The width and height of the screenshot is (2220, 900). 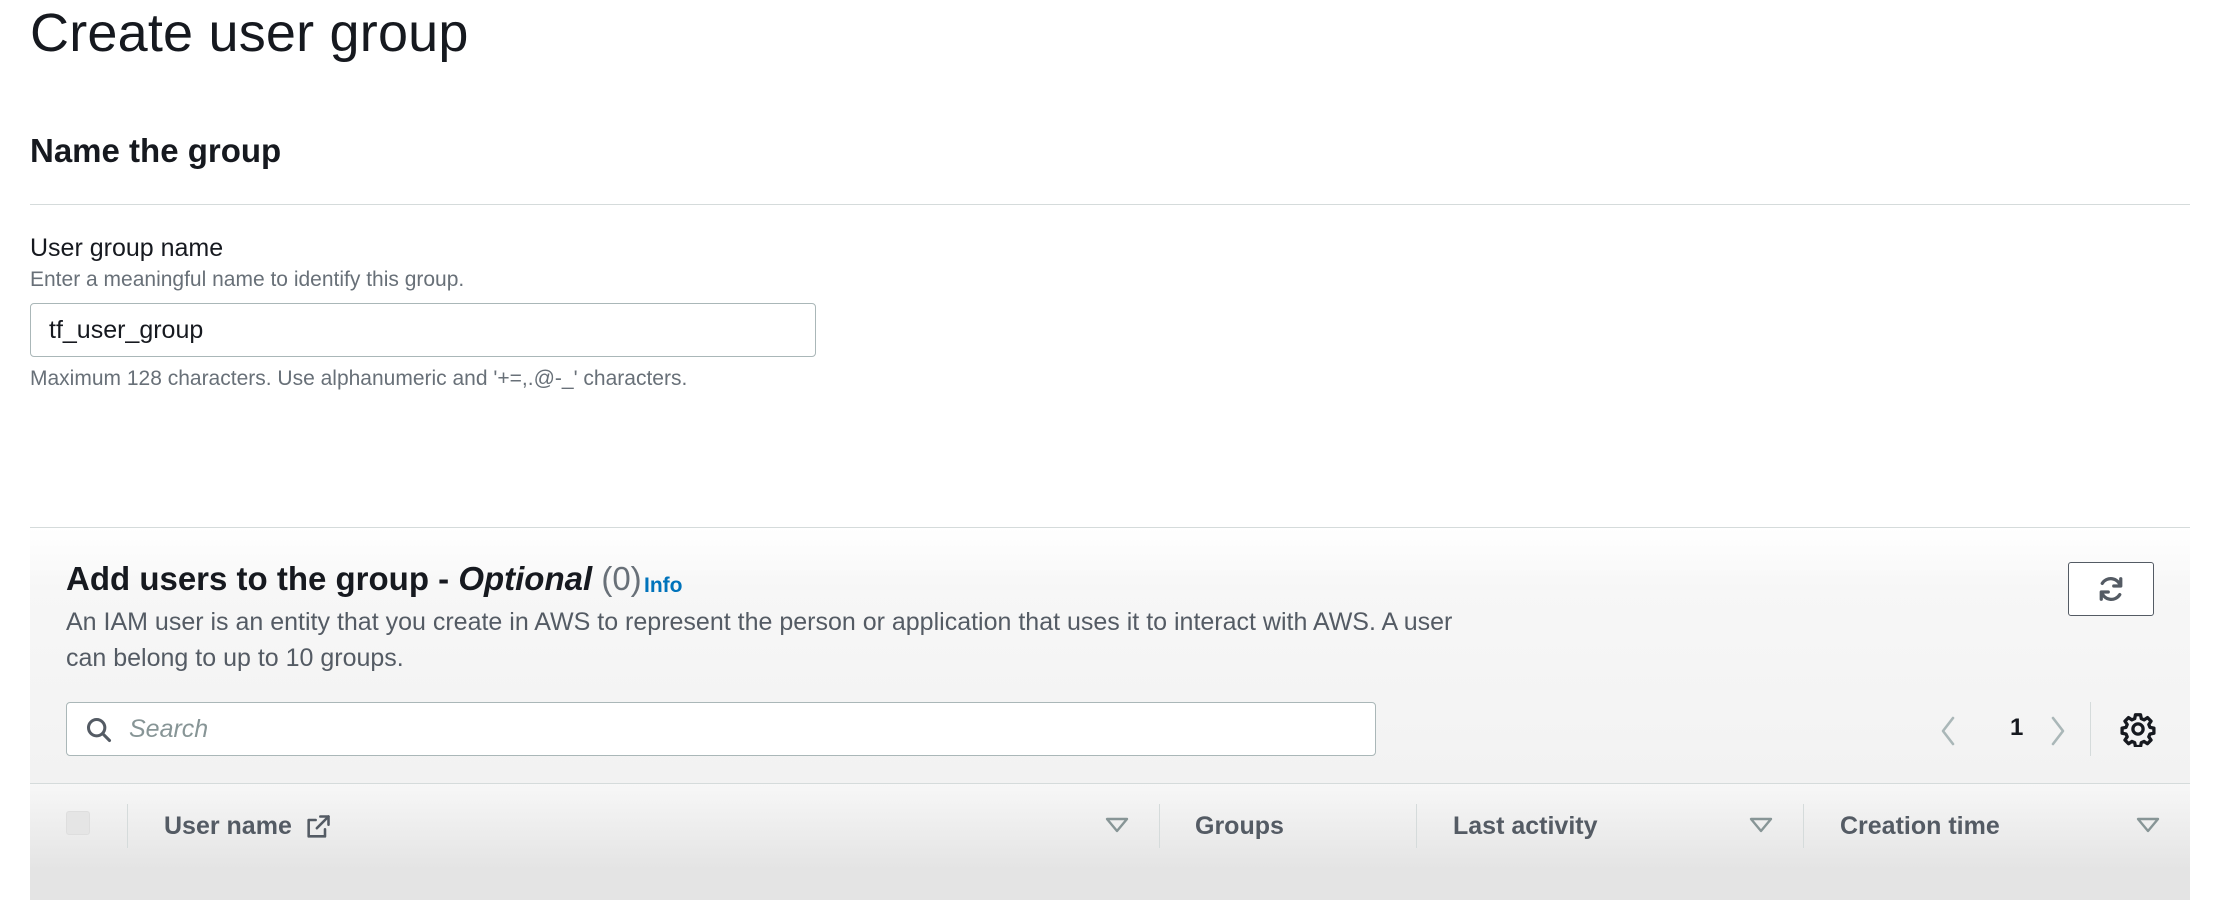 I want to click on external-link-icon, so click(x=318, y=827).